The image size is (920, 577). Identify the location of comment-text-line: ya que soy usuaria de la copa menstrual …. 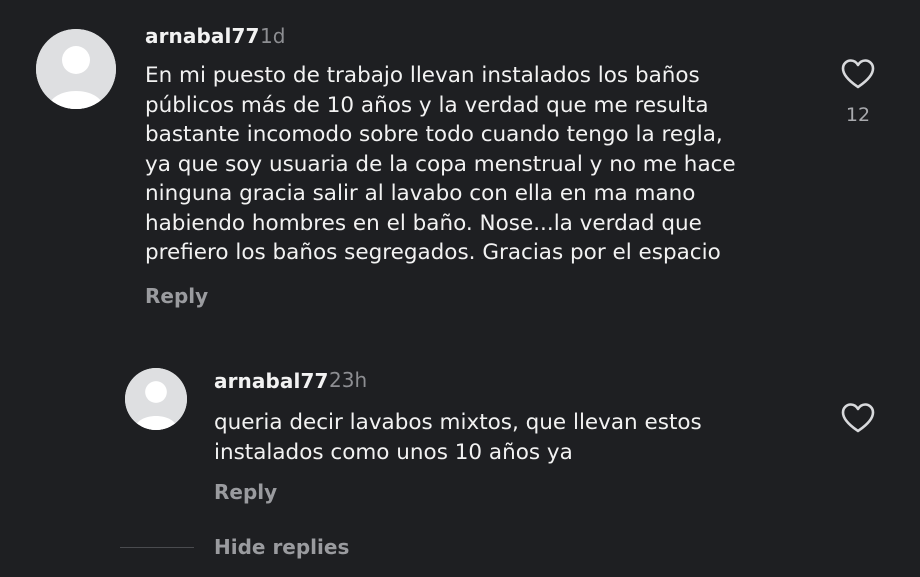
(440, 164).